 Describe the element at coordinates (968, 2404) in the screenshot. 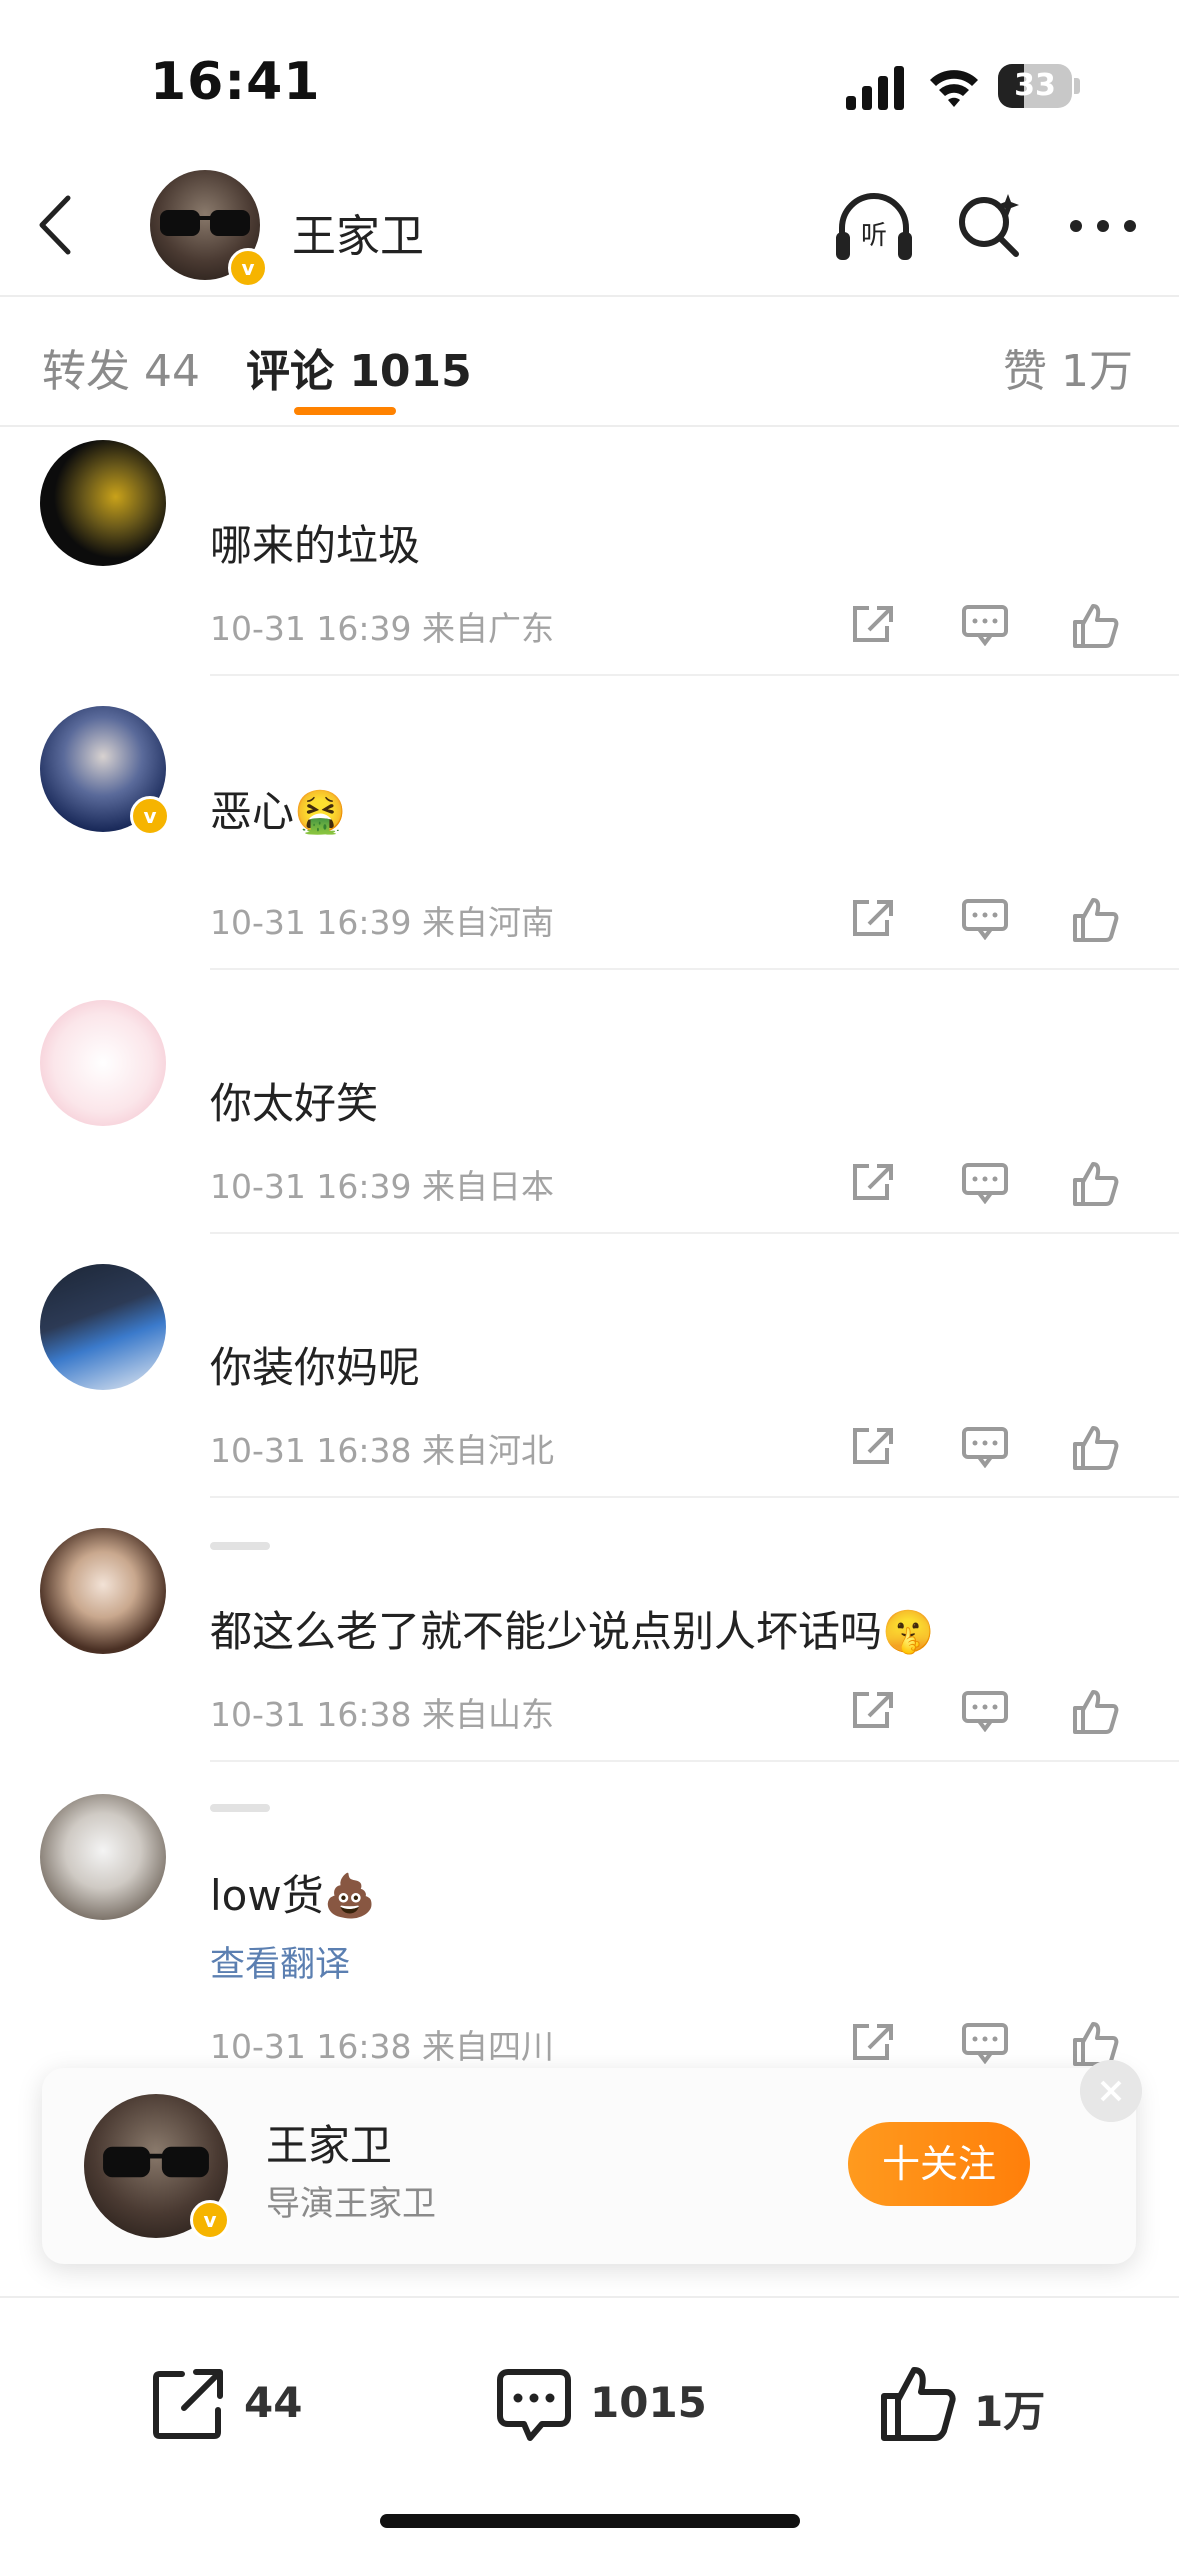

I see `like-button: 1万` at that location.